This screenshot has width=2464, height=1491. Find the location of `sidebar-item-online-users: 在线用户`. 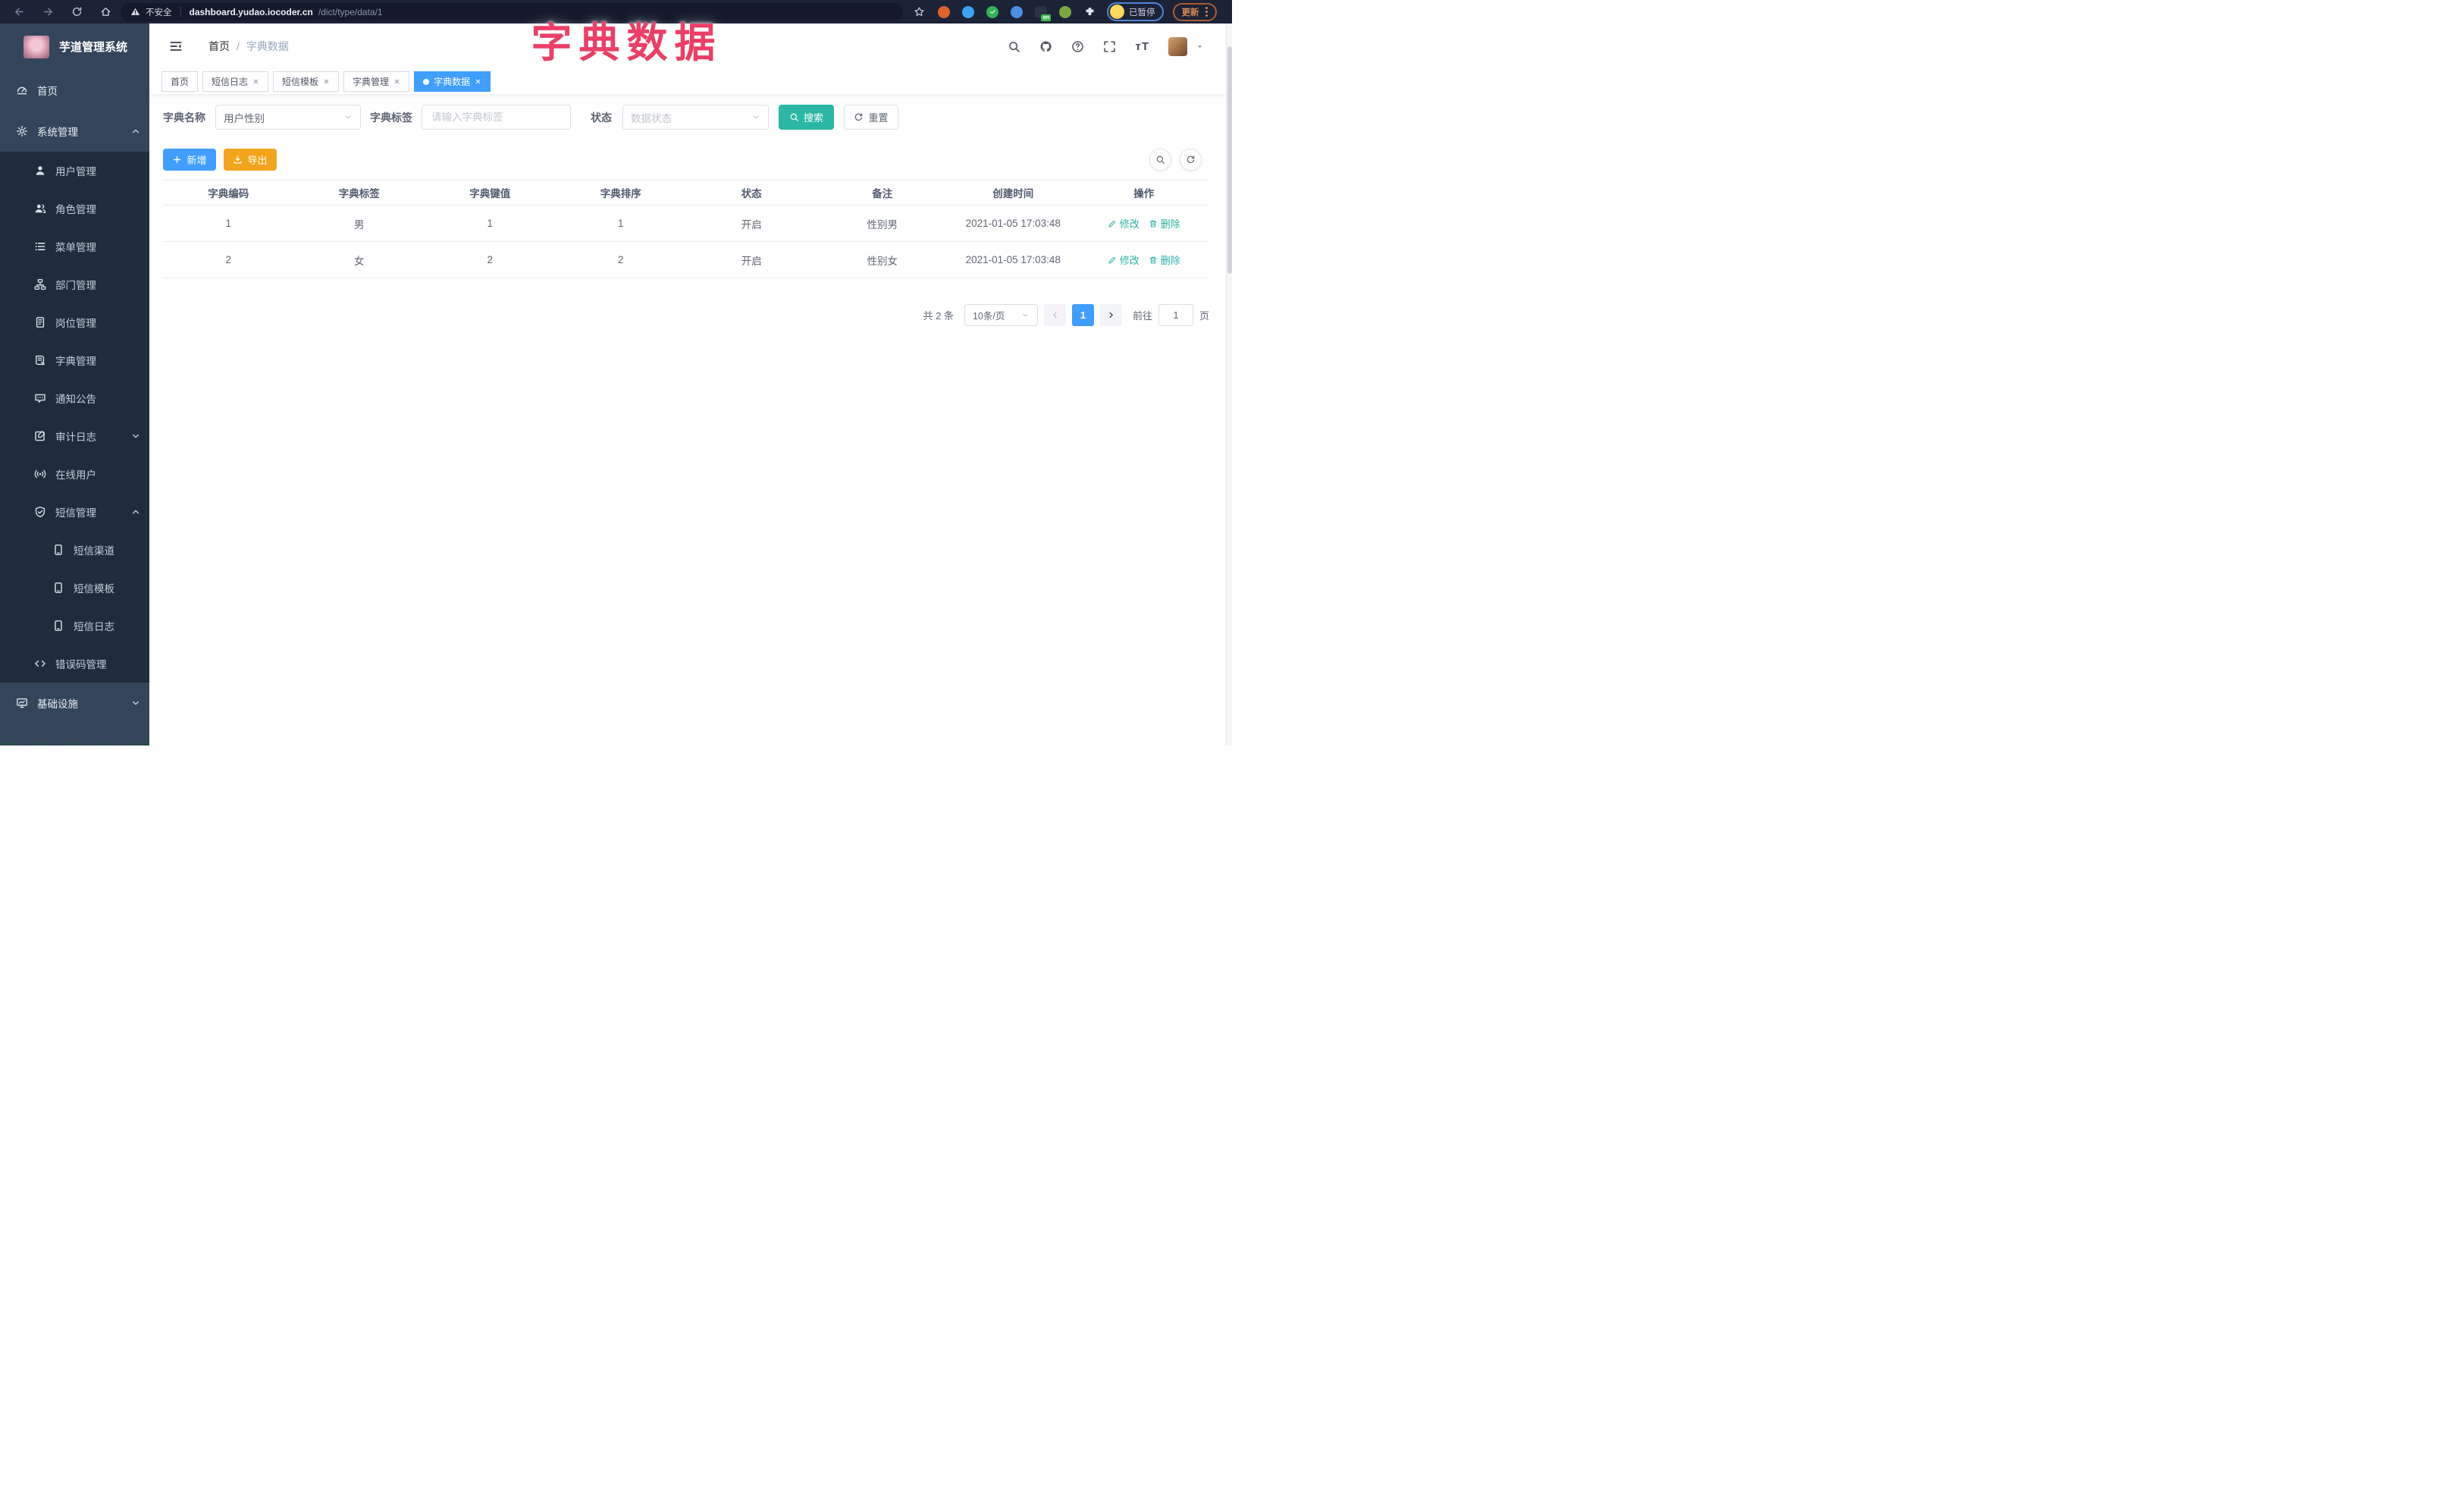

sidebar-item-online-users: 在线用户 is located at coordinates (74, 474).